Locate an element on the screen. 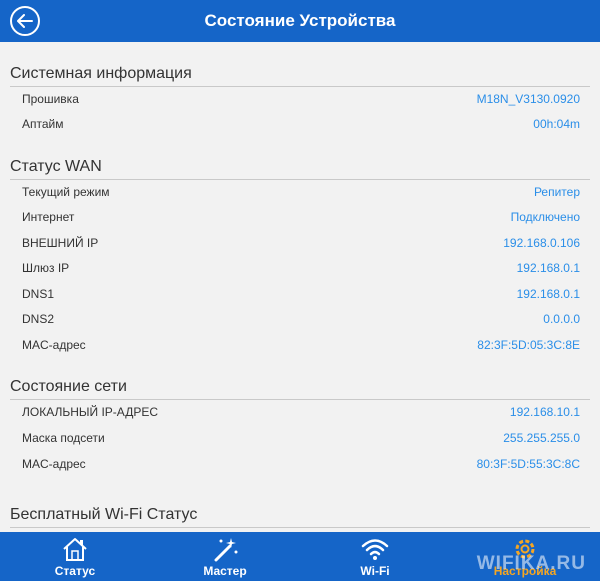 This screenshot has width=600, height=581. row-value: 0.0.0.0 is located at coordinates (561, 319).